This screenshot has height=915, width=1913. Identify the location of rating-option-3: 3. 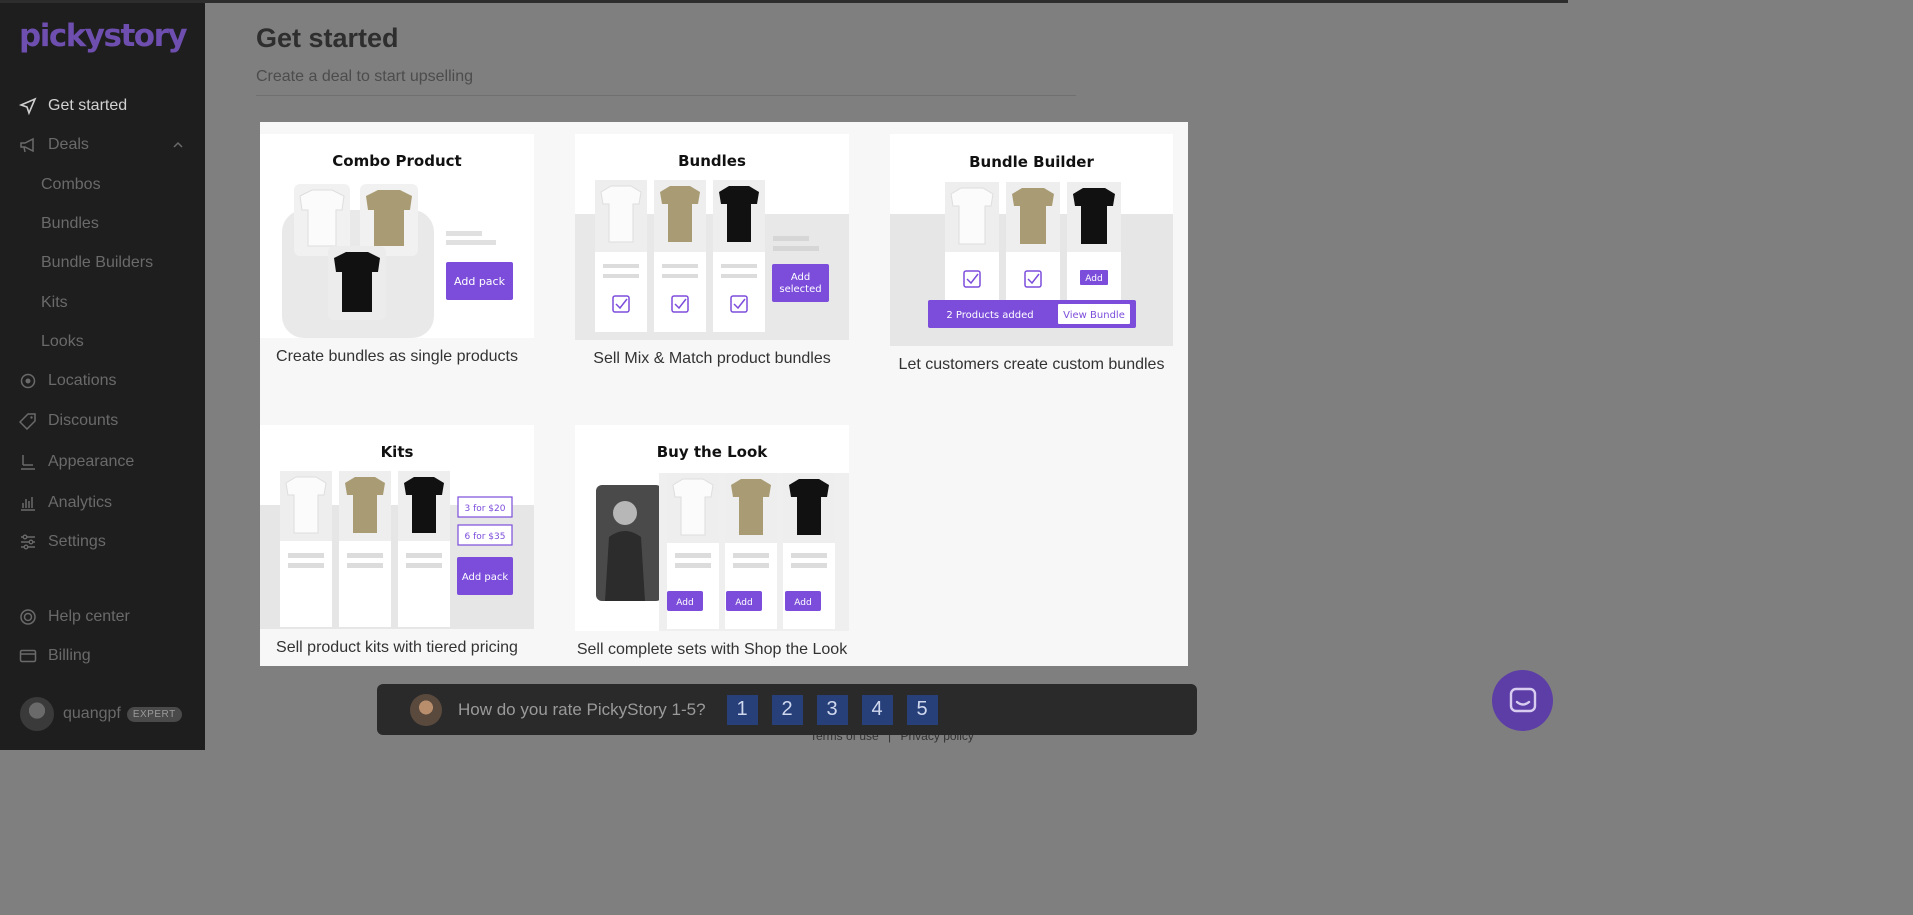
(832, 709).